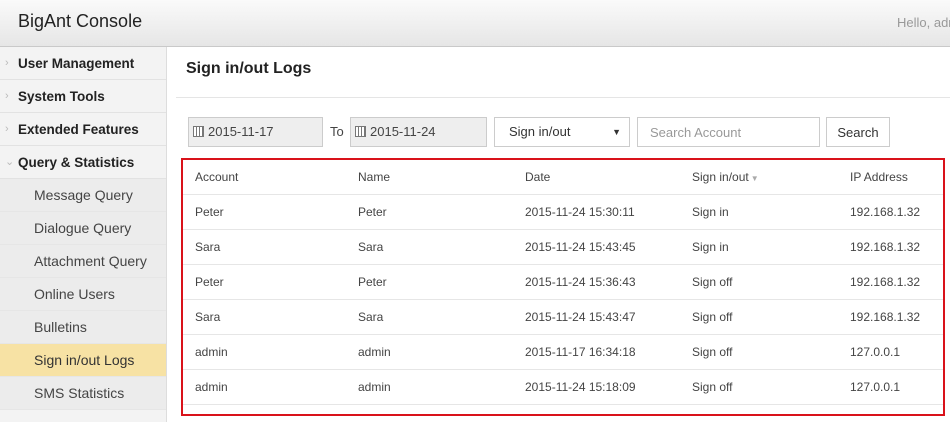  I want to click on date-to-field: 2015-11-24, so click(418, 132).